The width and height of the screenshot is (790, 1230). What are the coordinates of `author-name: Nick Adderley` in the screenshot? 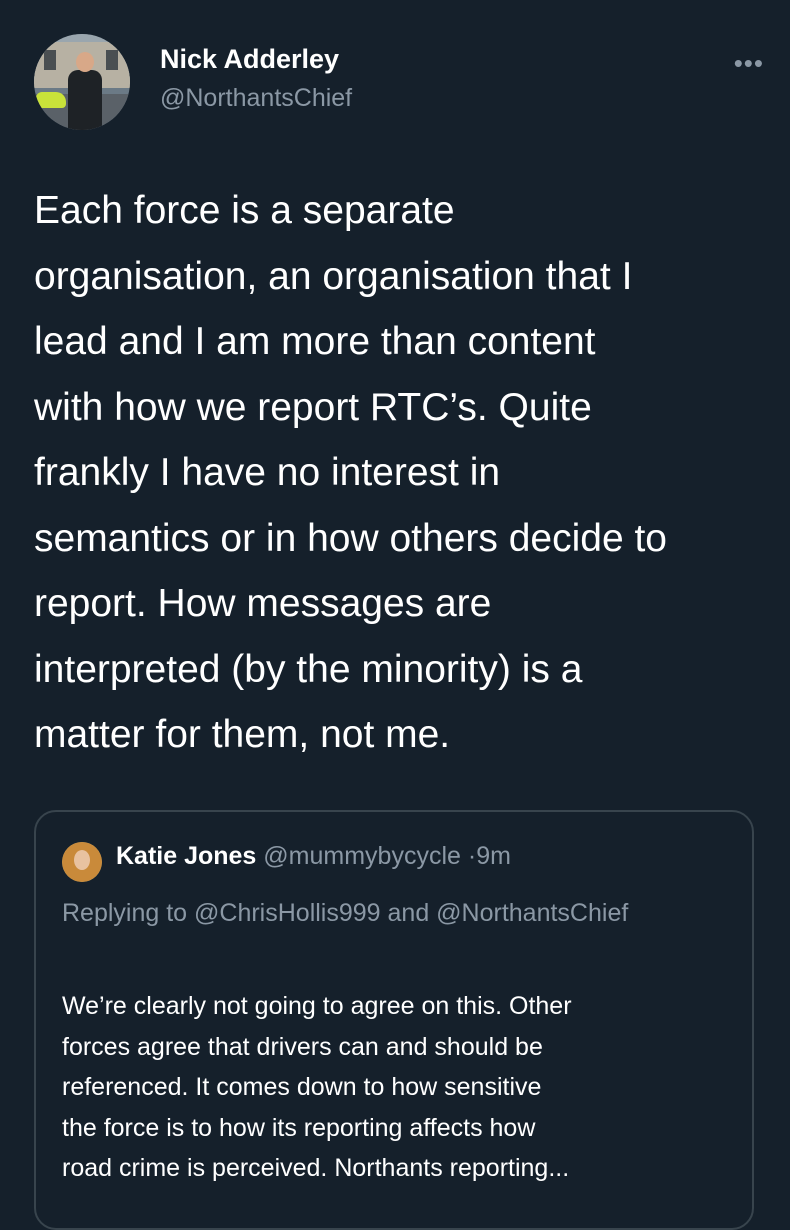 It's located at (249, 59).